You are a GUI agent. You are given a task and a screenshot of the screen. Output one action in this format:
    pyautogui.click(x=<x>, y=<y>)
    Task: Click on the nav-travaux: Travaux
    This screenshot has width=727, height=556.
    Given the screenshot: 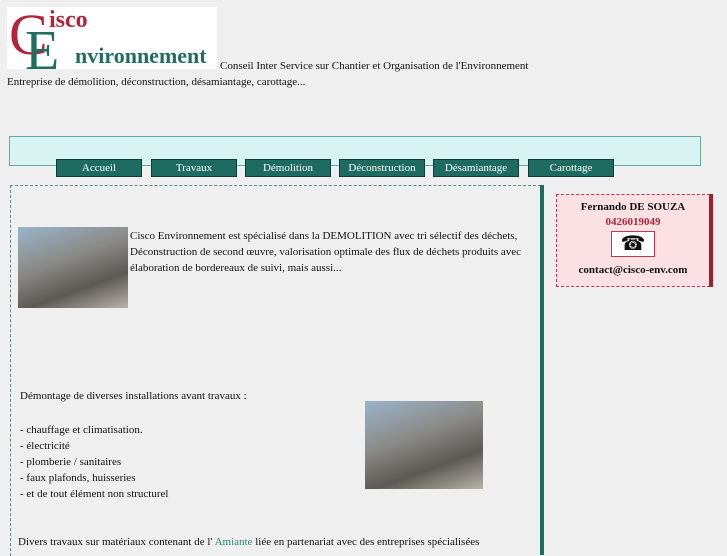 What is the action you would take?
    pyautogui.click(x=194, y=168)
    